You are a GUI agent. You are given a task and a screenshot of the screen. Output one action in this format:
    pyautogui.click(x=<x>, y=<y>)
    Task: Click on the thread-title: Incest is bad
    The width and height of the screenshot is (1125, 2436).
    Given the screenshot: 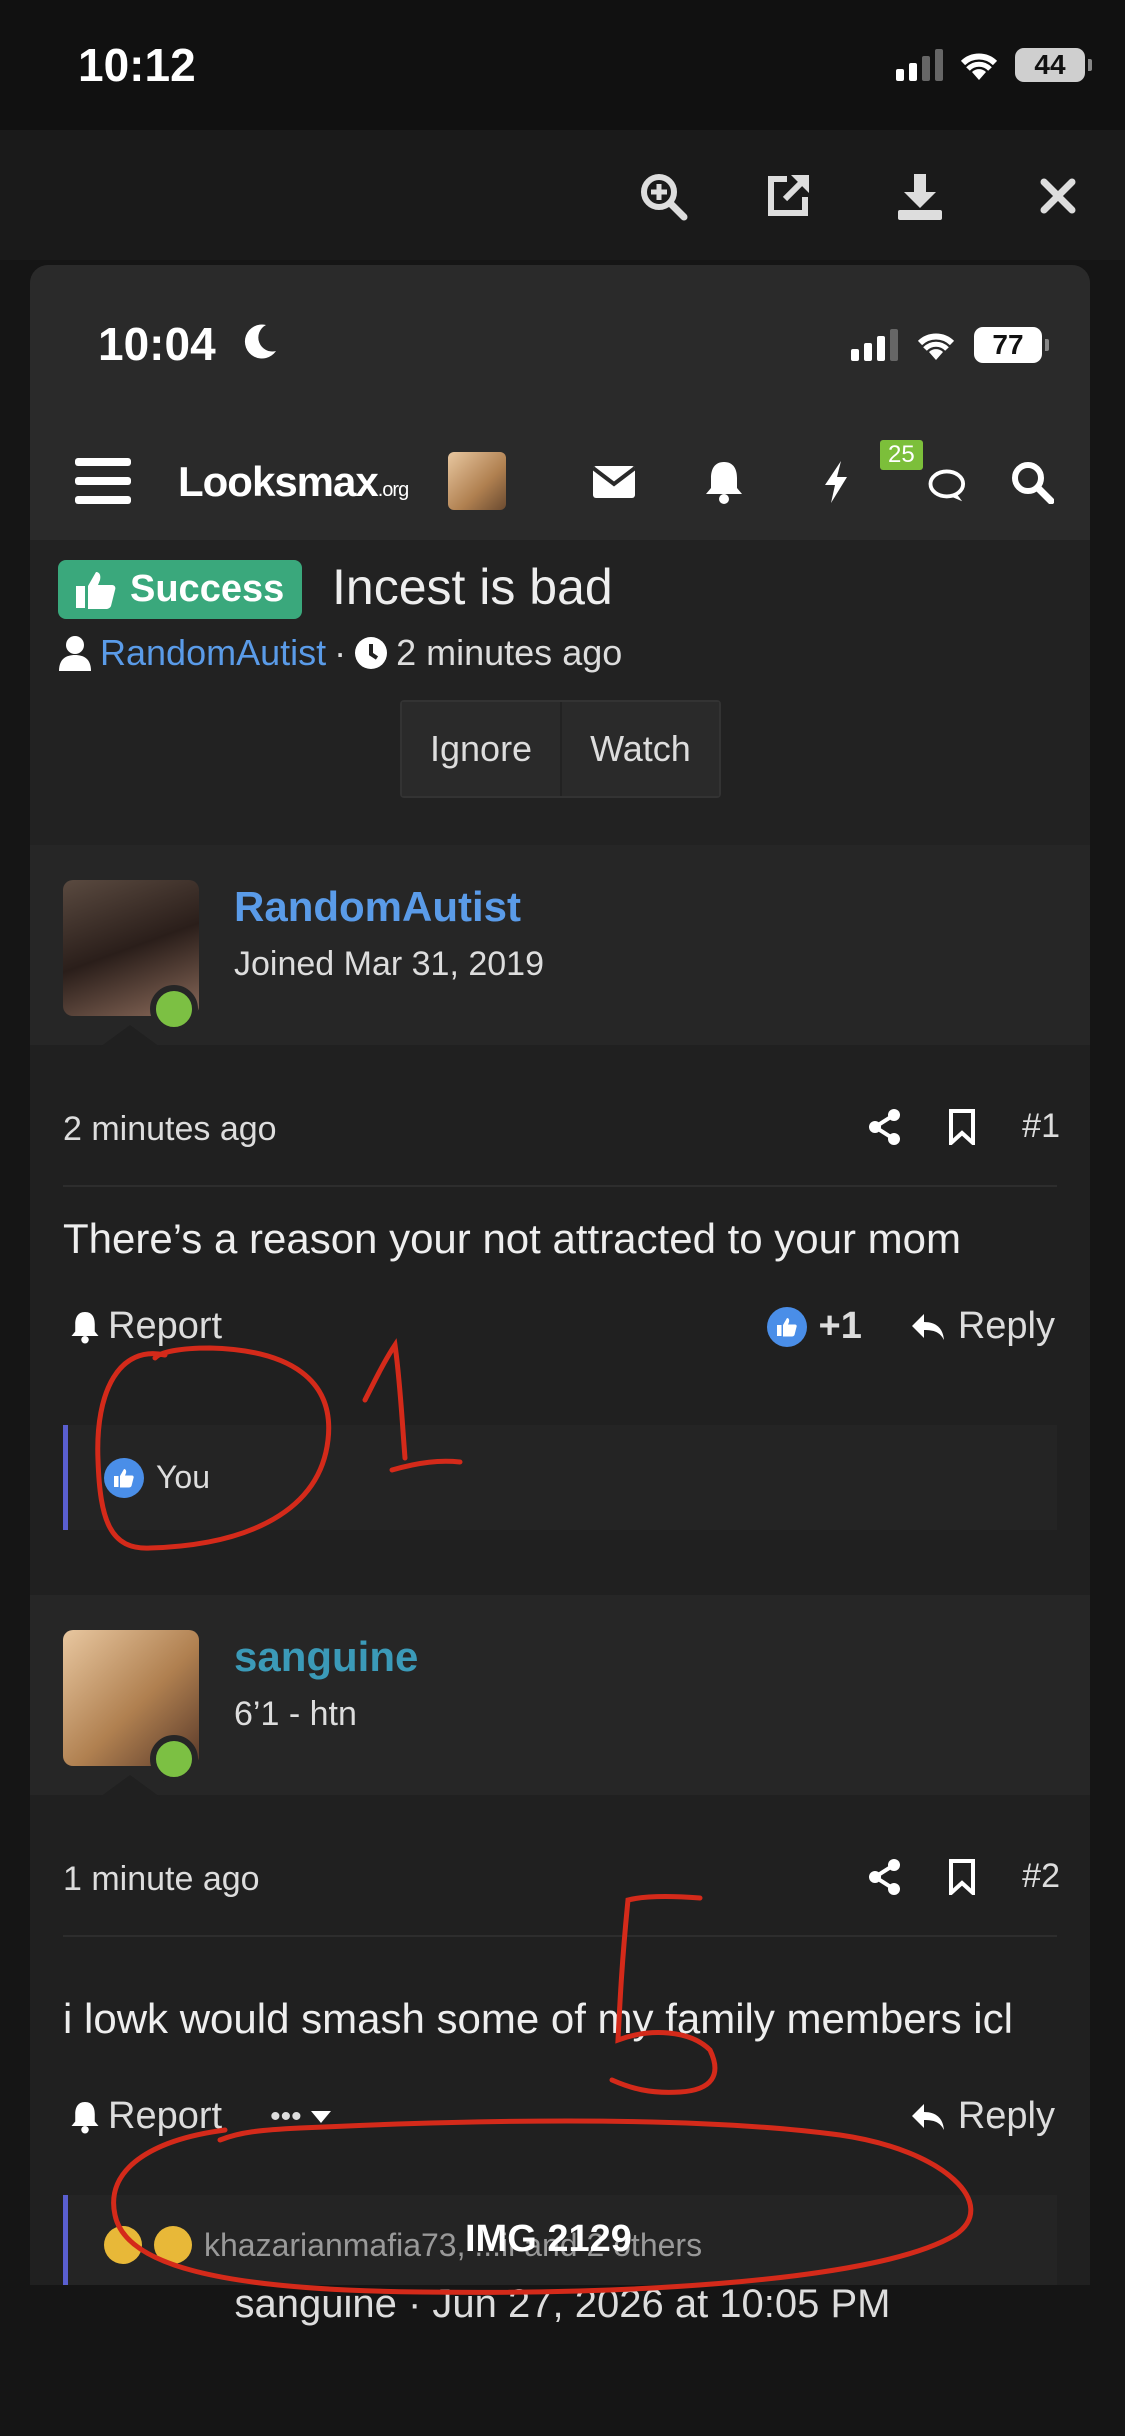 What is the action you would take?
    pyautogui.click(x=472, y=587)
    